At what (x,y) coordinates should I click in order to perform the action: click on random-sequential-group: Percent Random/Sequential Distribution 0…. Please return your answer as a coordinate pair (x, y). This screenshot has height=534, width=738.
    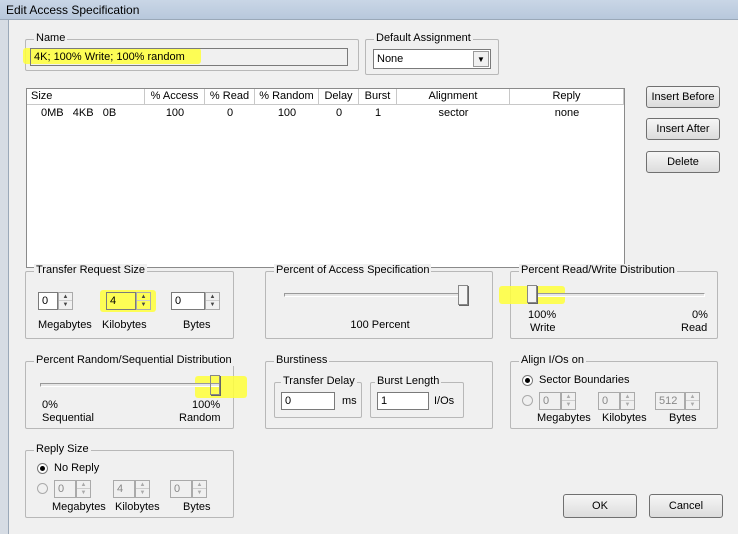
    Looking at the image, I should click on (136, 391).